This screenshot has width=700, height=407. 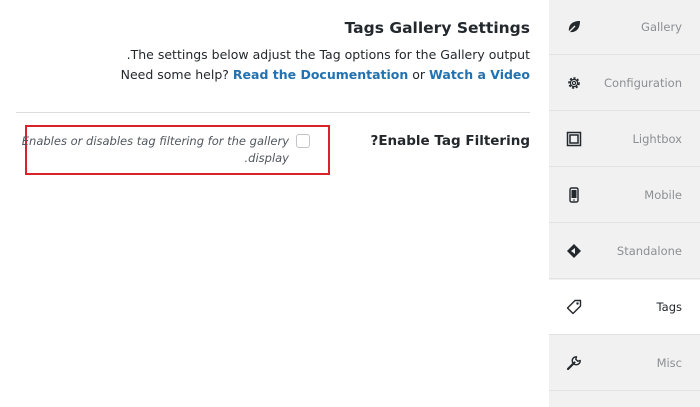 I want to click on tab-label-configuration: Configuration, so click(x=643, y=83).